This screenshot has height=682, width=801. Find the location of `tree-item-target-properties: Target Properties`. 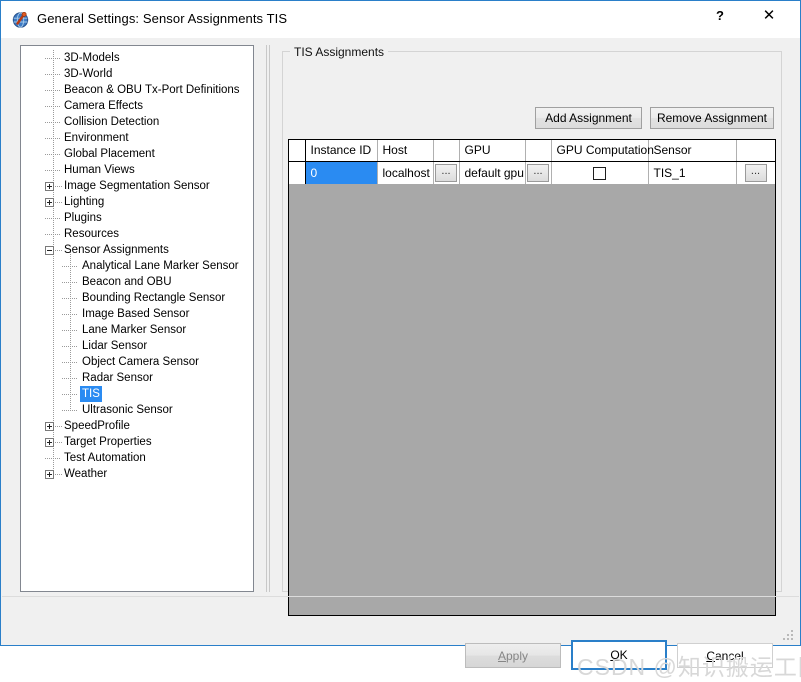

tree-item-target-properties: Target Properties is located at coordinates (137, 442).